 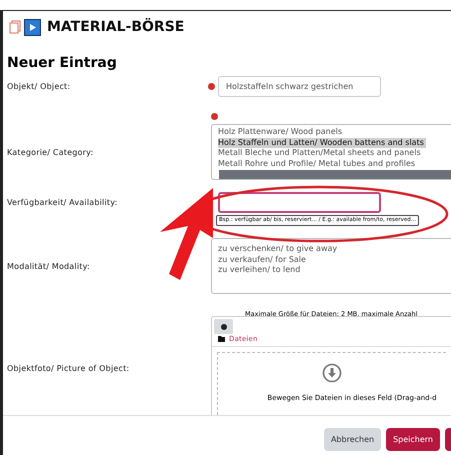 I want to click on folder-icon, so click(x=221, y=339).